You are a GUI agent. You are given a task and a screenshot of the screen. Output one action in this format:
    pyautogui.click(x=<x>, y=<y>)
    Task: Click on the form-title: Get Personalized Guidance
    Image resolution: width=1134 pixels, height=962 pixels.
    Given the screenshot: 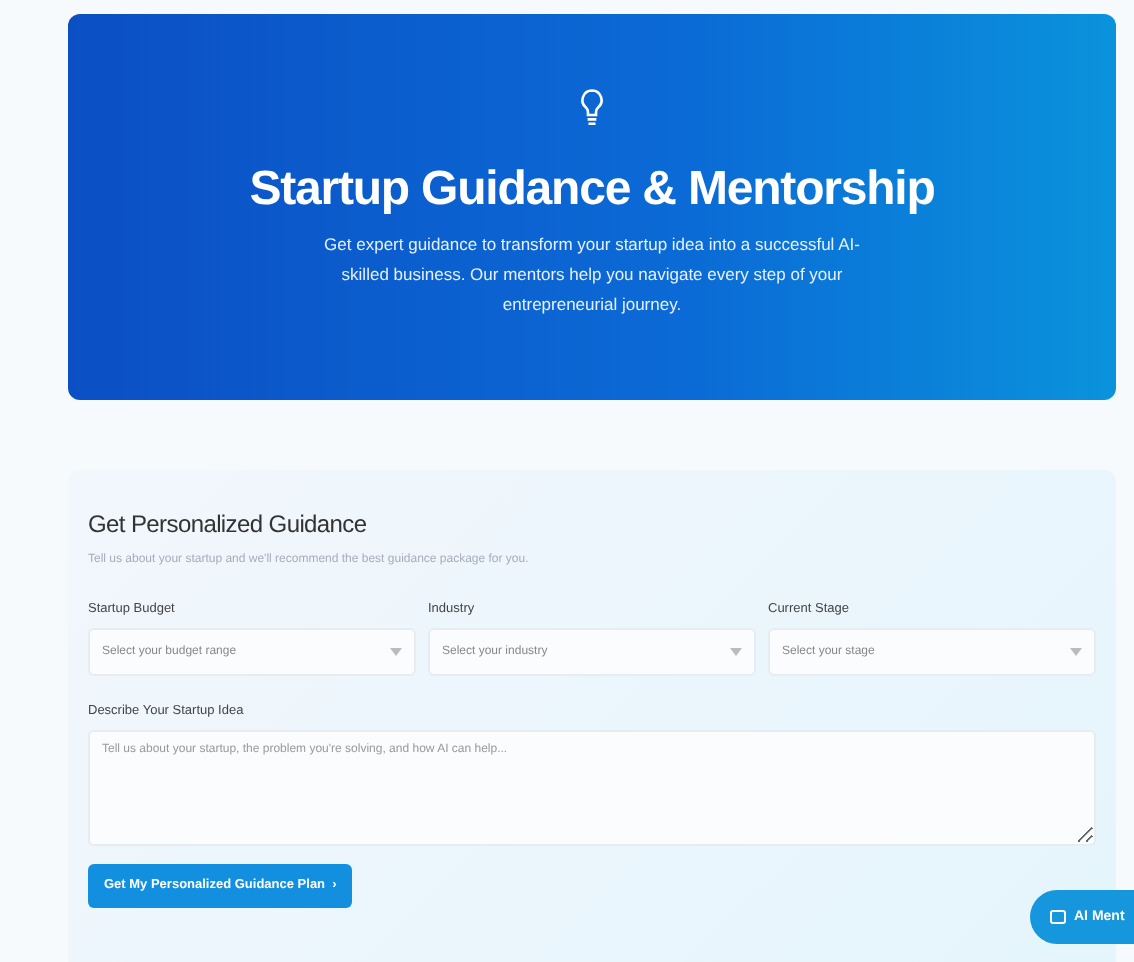 What is the action you would take?
    pyautogui.click(x=228, y=524)
    